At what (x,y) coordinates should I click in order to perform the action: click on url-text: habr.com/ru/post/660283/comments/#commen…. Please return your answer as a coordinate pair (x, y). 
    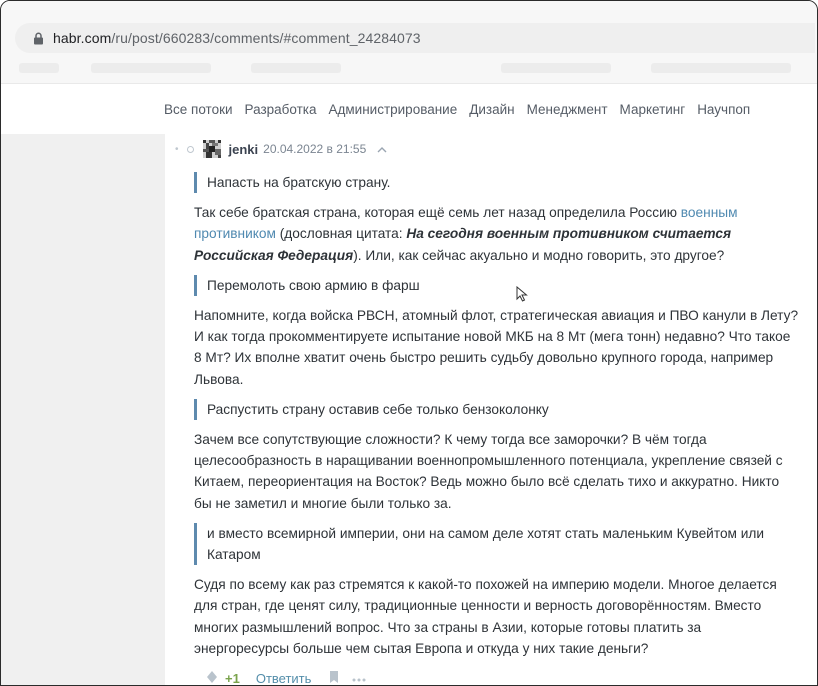
    Looking at the image, I should click on (237, 38).